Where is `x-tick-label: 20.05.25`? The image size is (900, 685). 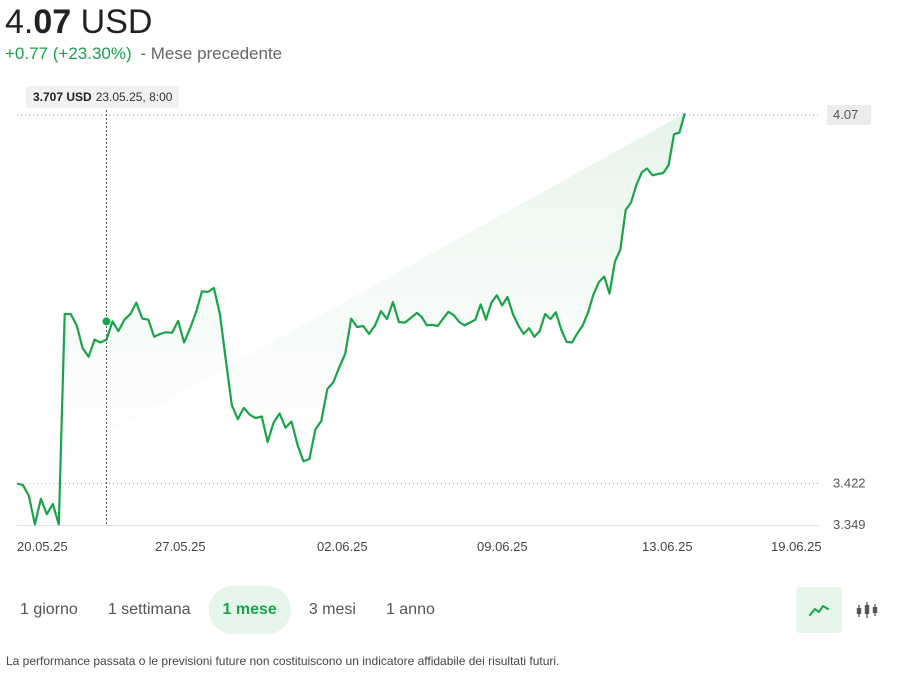 x-tick-label: 20.05.25 is located at coordinates (42, 546).